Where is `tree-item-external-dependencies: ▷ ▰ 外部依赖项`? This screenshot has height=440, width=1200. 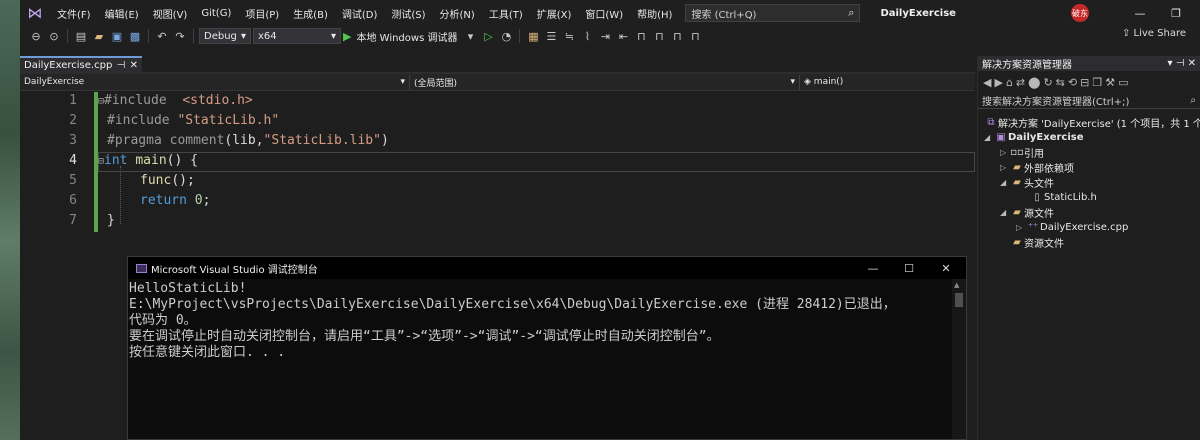
tree-item-external-dependencies: ▷ ▰ 外部依赖项 is located at coordinates (1037, 167).